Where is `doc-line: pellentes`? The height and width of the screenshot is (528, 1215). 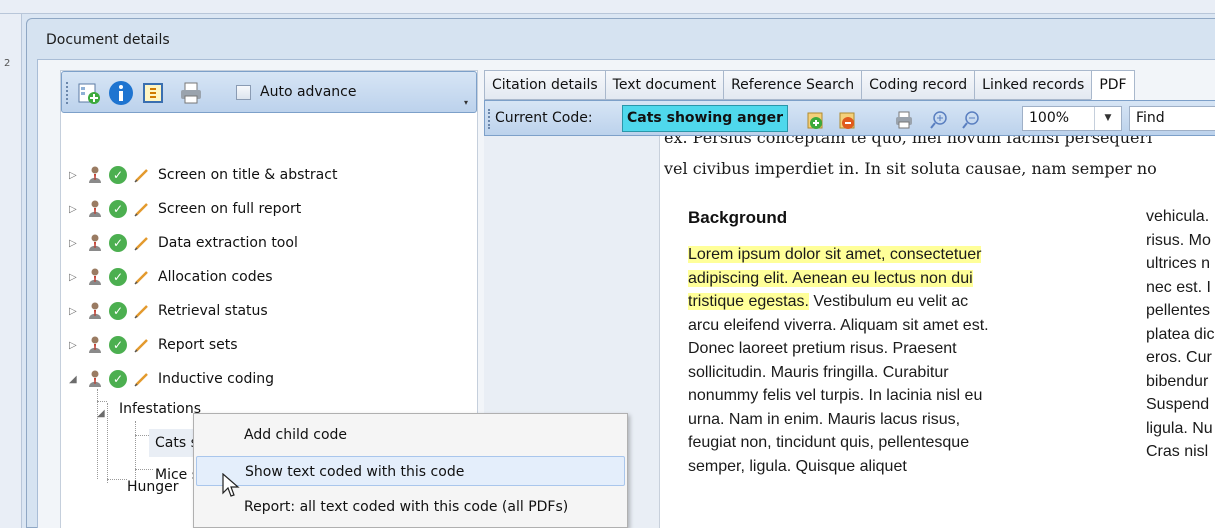 doc-line: pellentes is located at coordinates (1178, 310).